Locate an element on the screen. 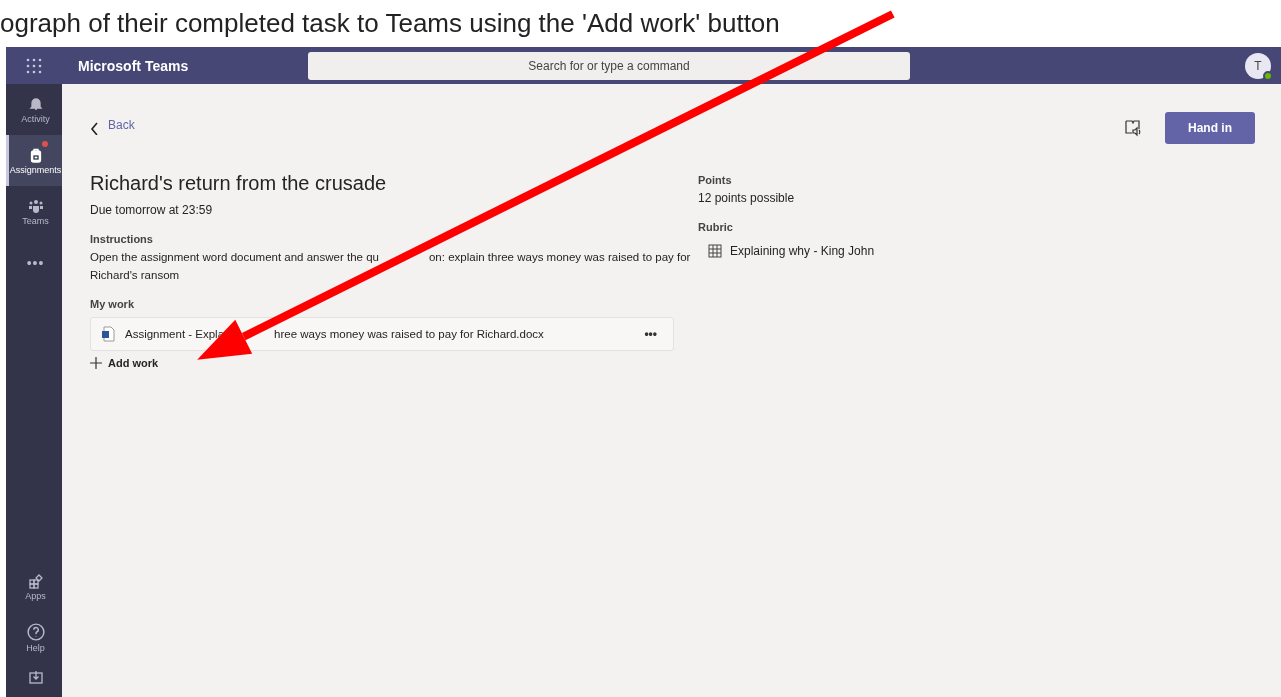 The height and width of the screenshot is (697, 1281). rail-item: Assignments is located at coordinates (34, 160).